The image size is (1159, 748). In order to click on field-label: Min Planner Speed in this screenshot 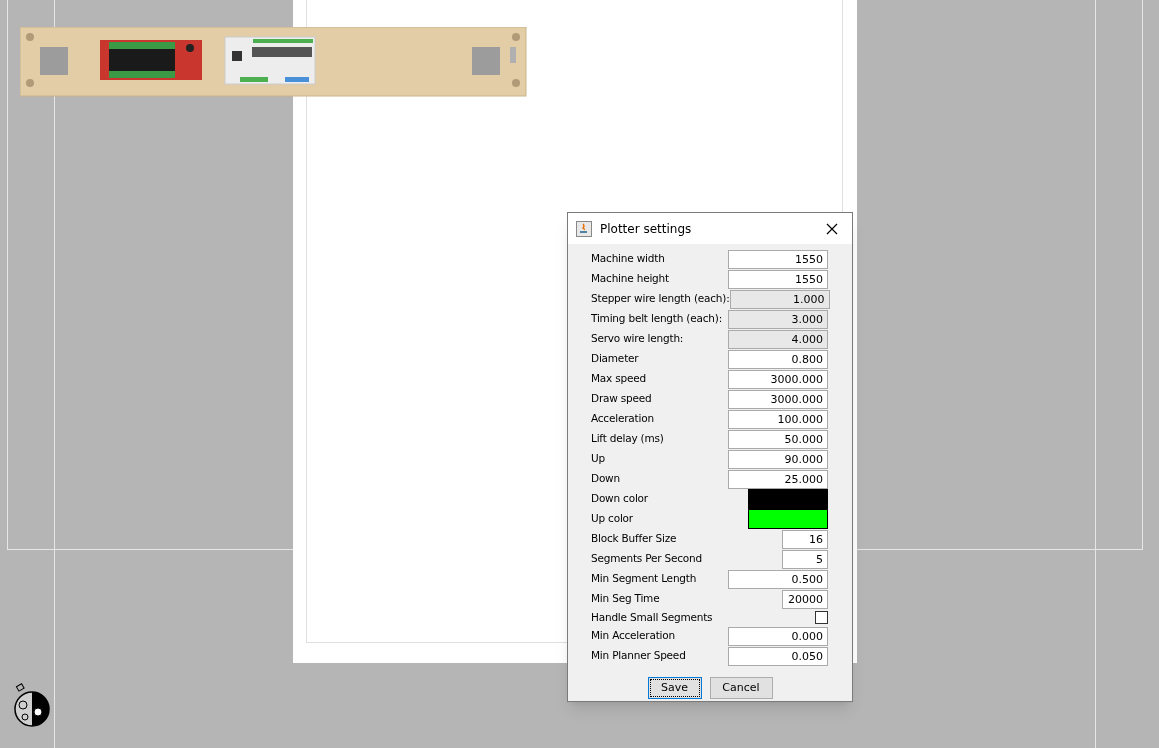, I will do `click(638, 656)`.